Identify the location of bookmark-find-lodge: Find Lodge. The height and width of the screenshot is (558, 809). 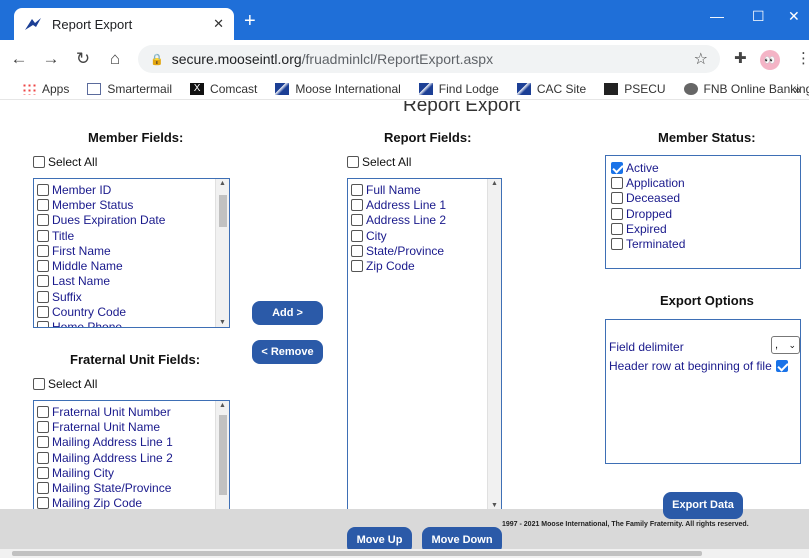
(458, 89).